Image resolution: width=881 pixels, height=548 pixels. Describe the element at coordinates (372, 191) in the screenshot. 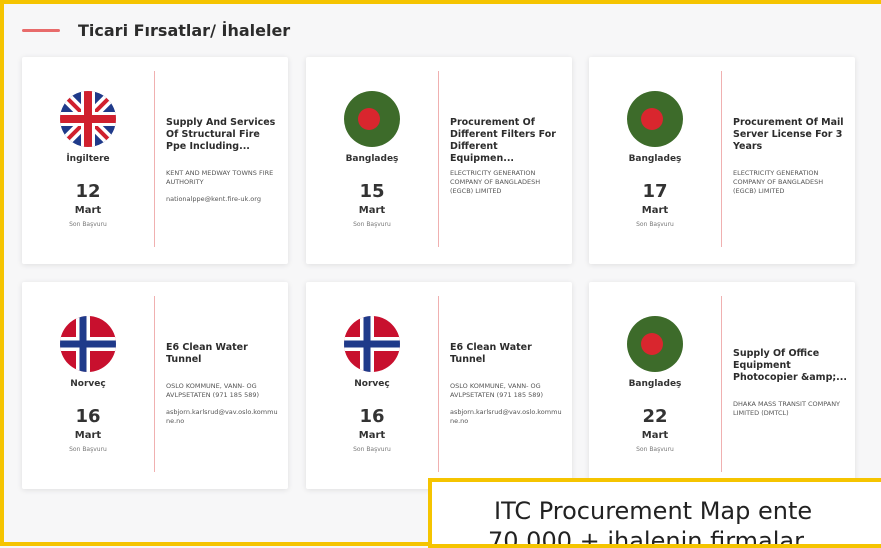

I see `deadline-day: 15` at that location.